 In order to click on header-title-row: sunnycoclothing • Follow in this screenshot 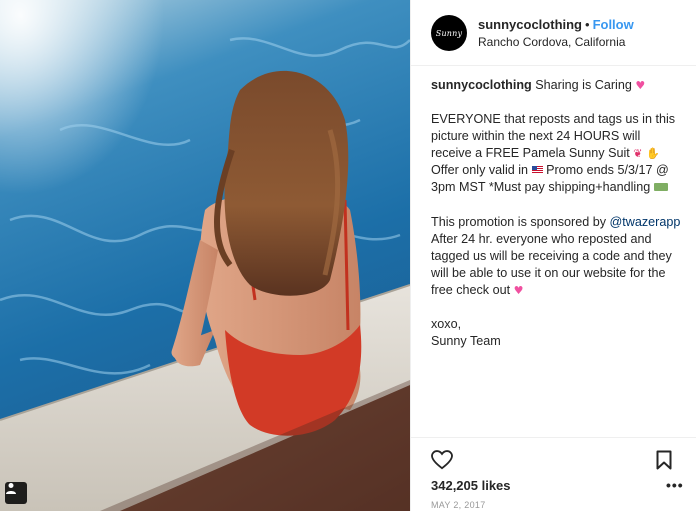, I will do `click(556, 24)`.